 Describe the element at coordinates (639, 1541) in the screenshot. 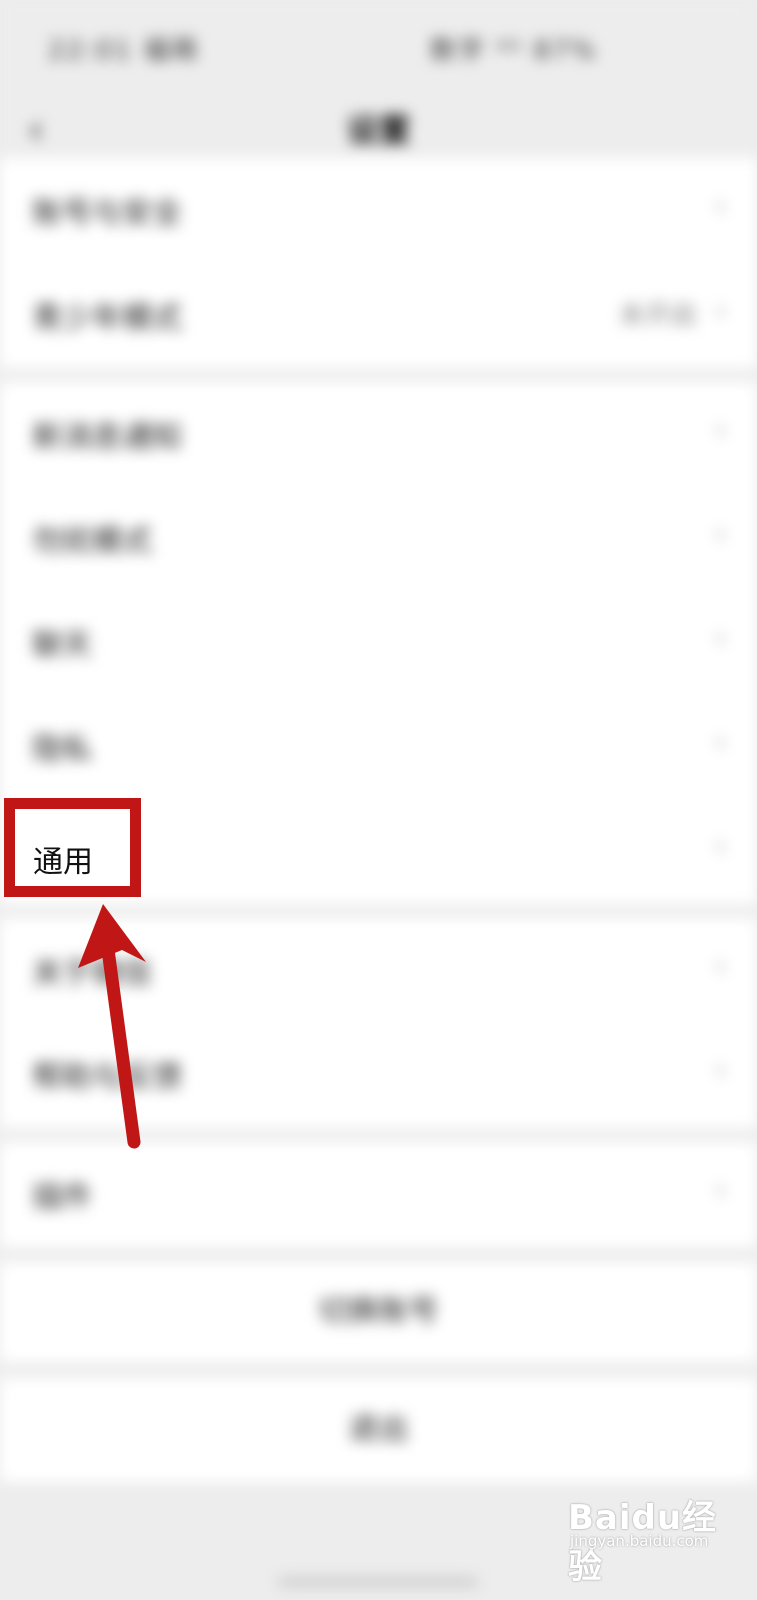

I see `watermark-site: jingyan.baidu.com` at that location.